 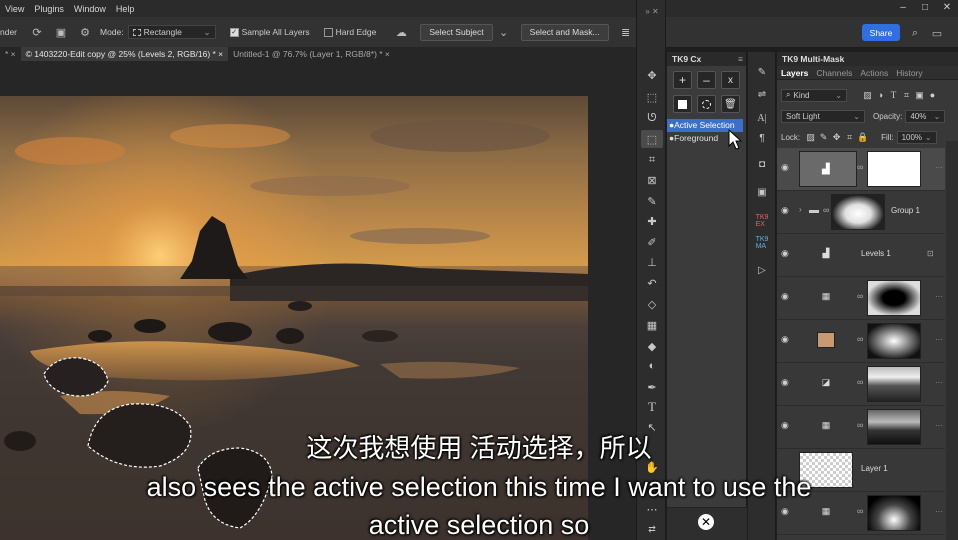 What do you see at coordinates (762, 243) in the screenshot?
I see `tk9-ma-icon: TK9 MA` at bounding box center [762, 243].